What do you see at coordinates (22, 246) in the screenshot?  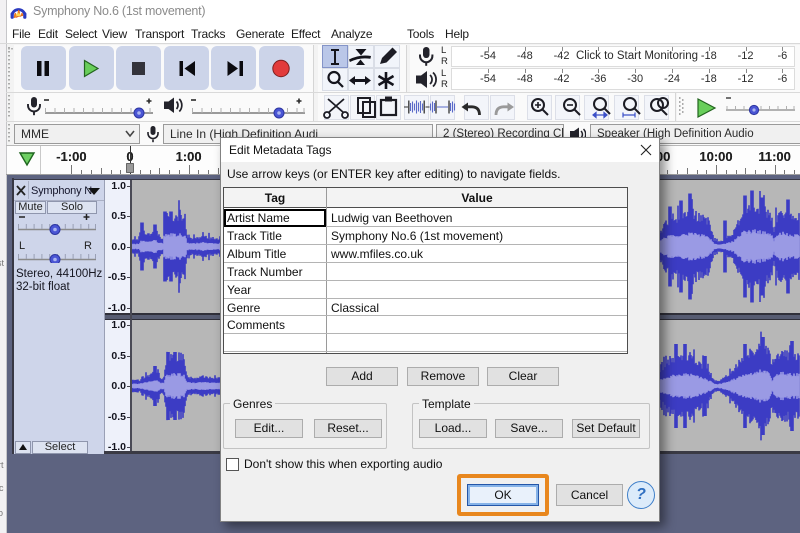 I see `svg-text: L` at bounding box center [22, 246].